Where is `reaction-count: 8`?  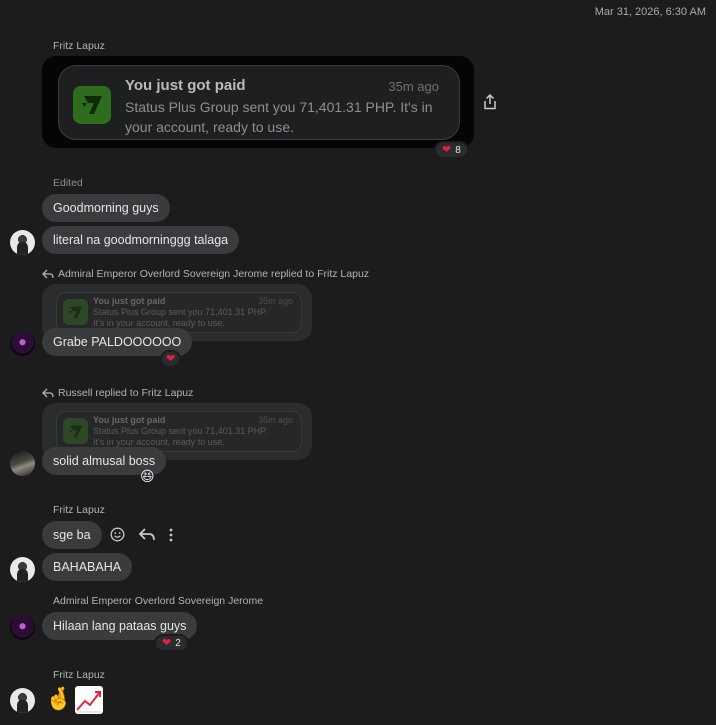
reaction-count: 8 is located at coordinates (458, 150).